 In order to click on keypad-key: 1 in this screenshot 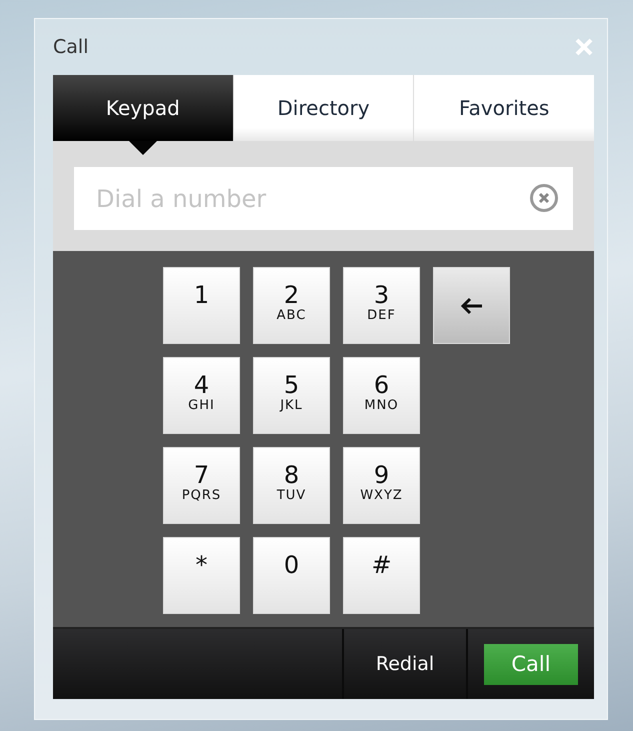, I will do `click(201, 305)`.